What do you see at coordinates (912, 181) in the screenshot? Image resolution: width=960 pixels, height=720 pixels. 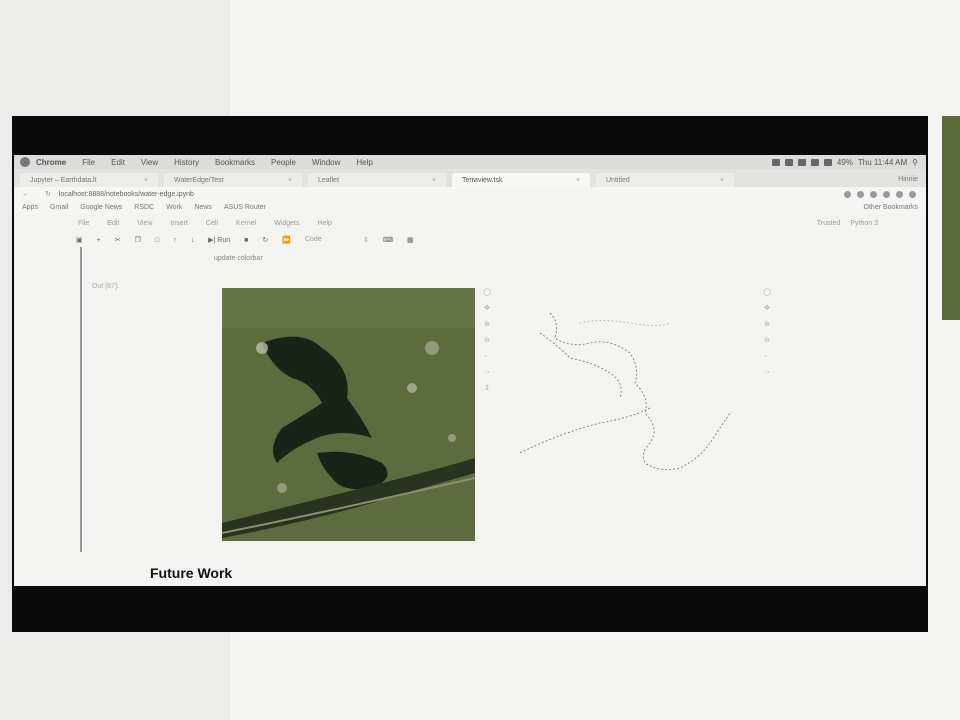 I see `profile-name: Hinnie` at bounding box center [912, 181].